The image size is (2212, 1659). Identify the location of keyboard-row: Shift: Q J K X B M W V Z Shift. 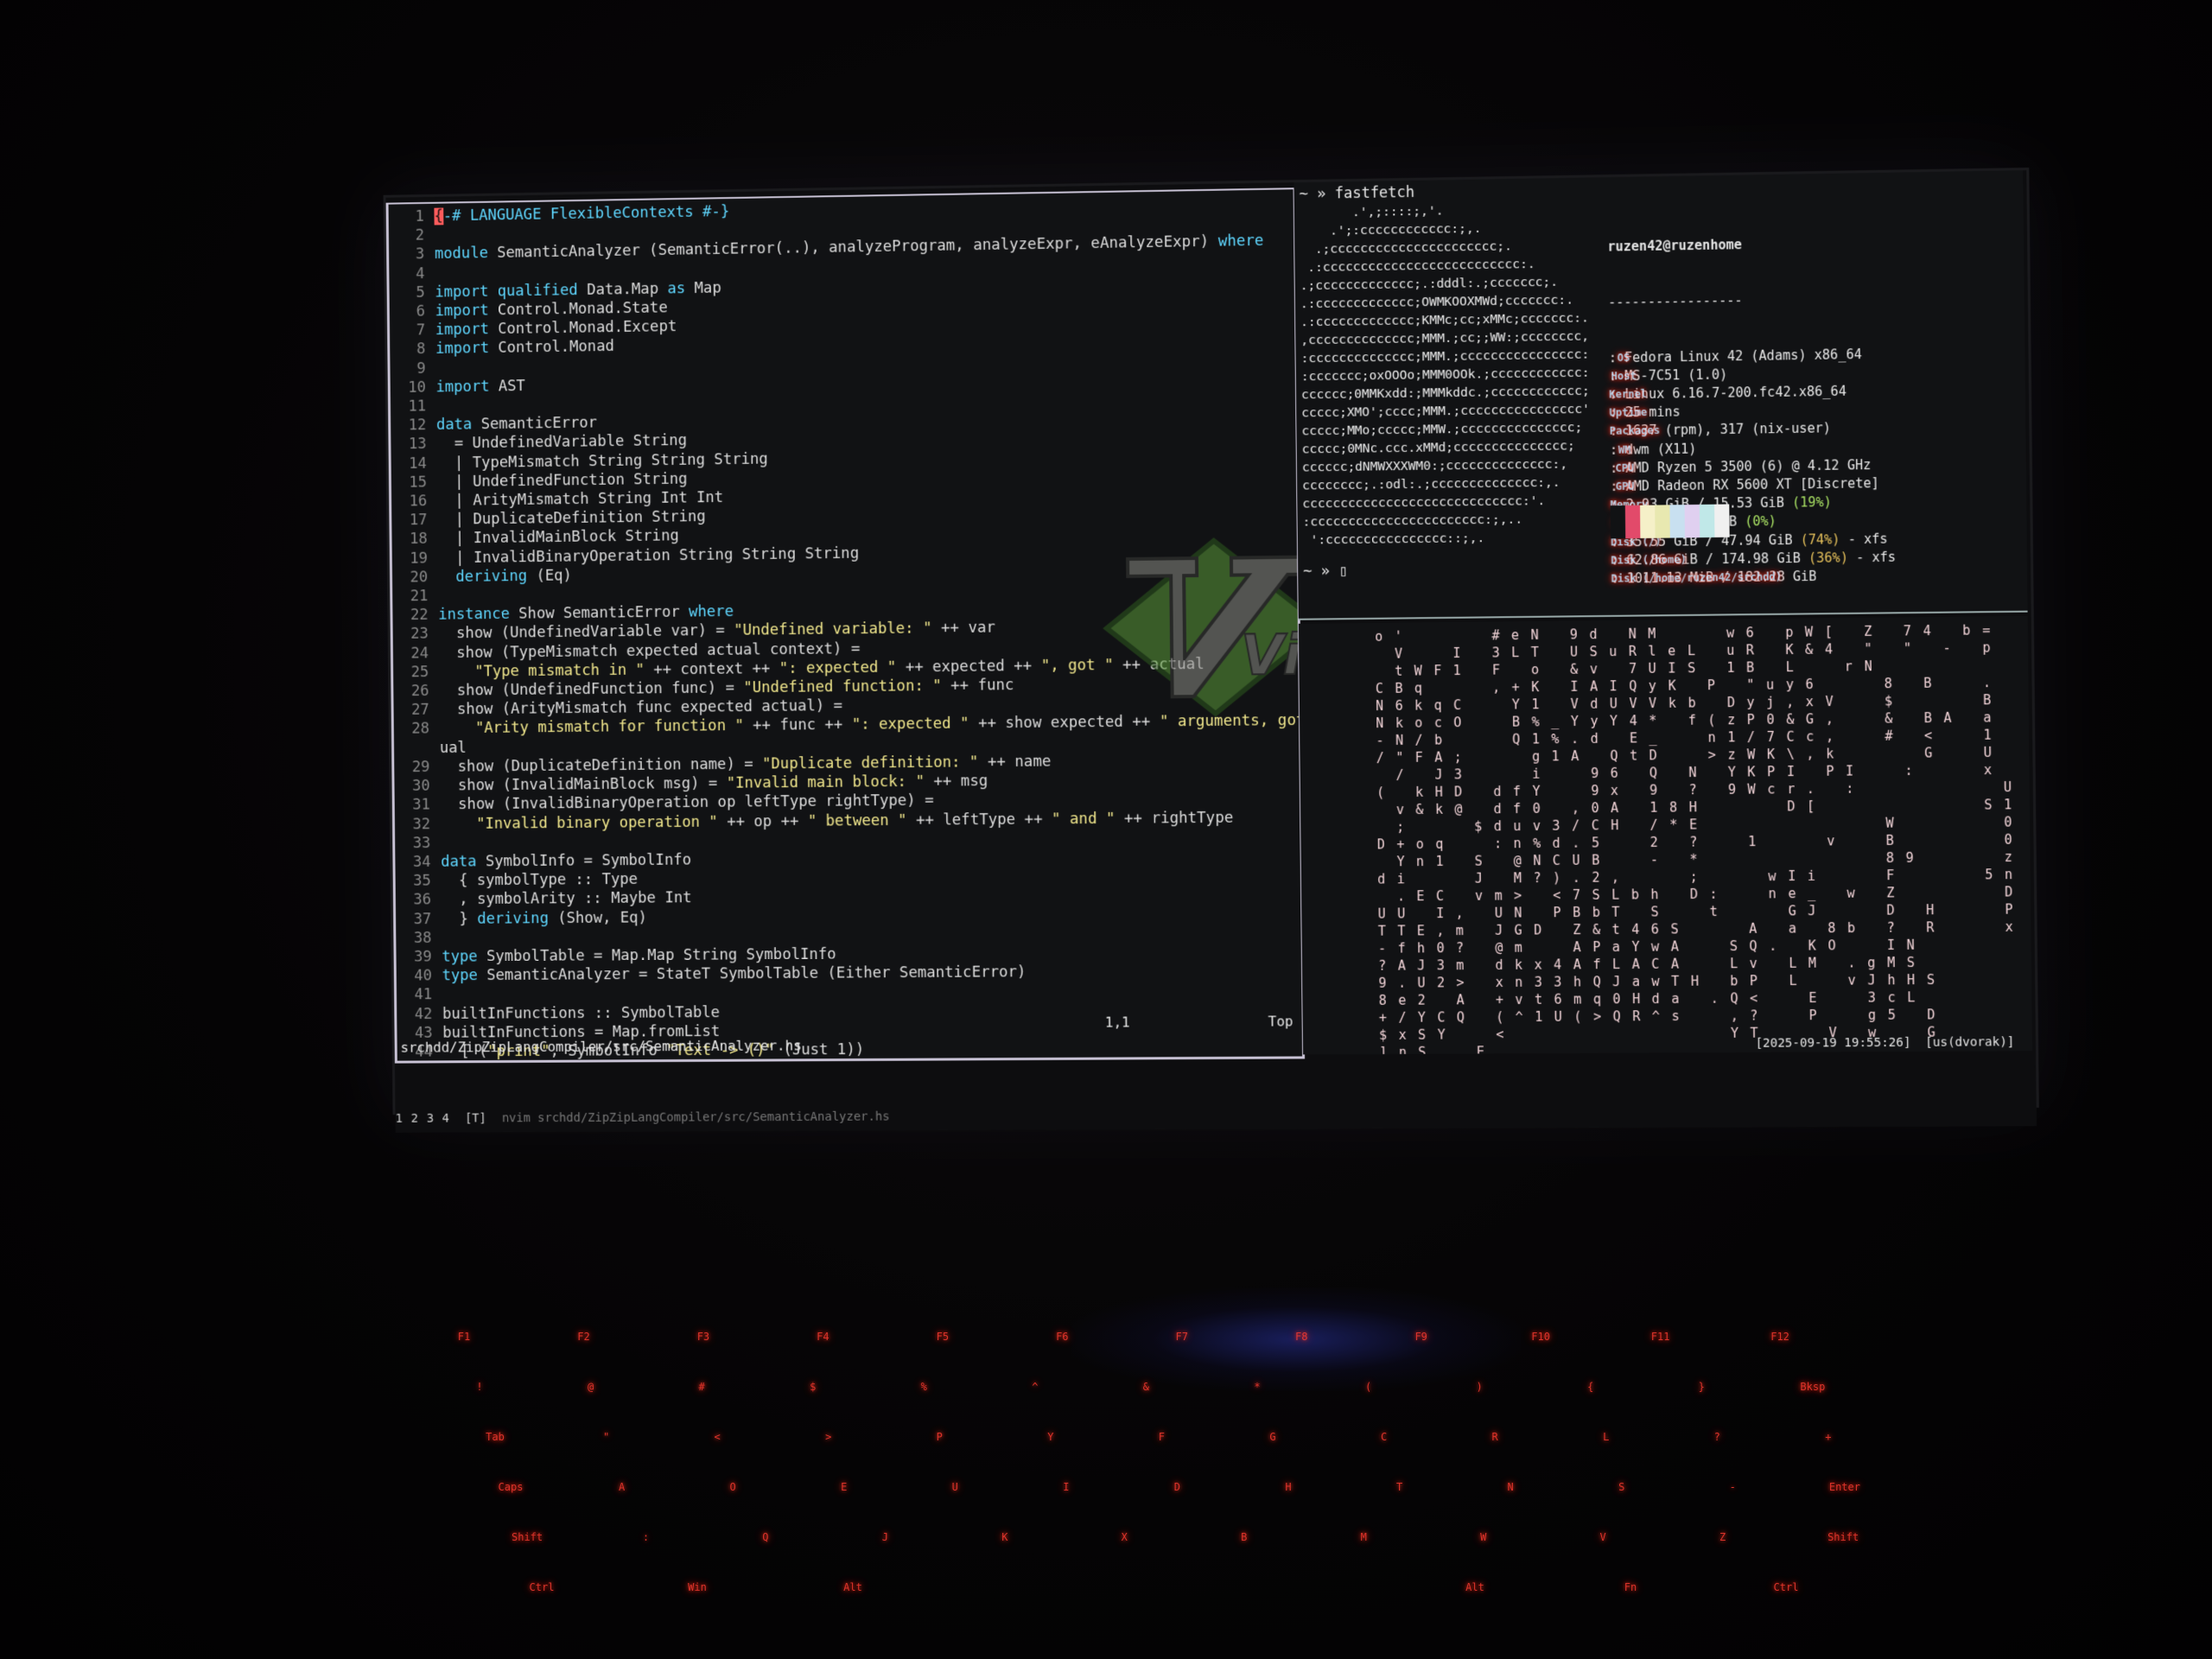
(1235, 1548).